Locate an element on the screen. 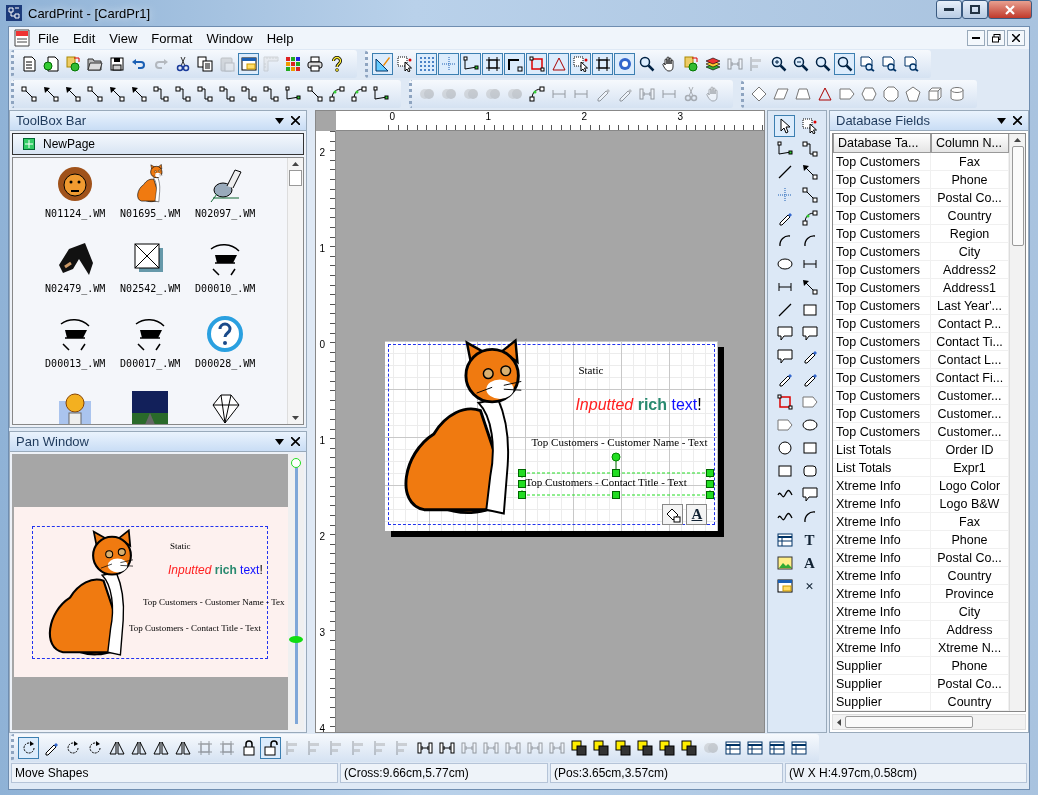  clipart-item: N02542_.WM is located at coordinates (150, 276).